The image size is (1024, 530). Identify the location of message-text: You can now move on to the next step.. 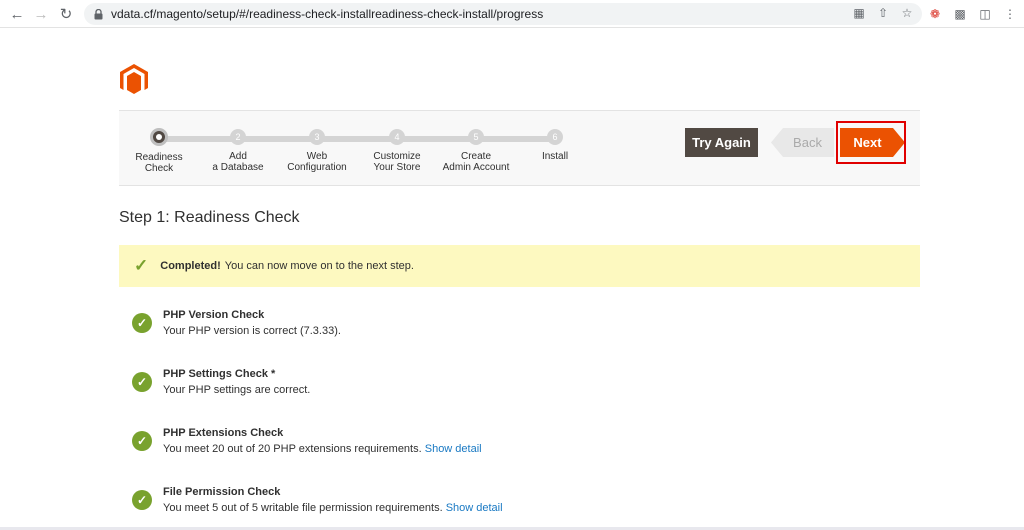
(319, 266).